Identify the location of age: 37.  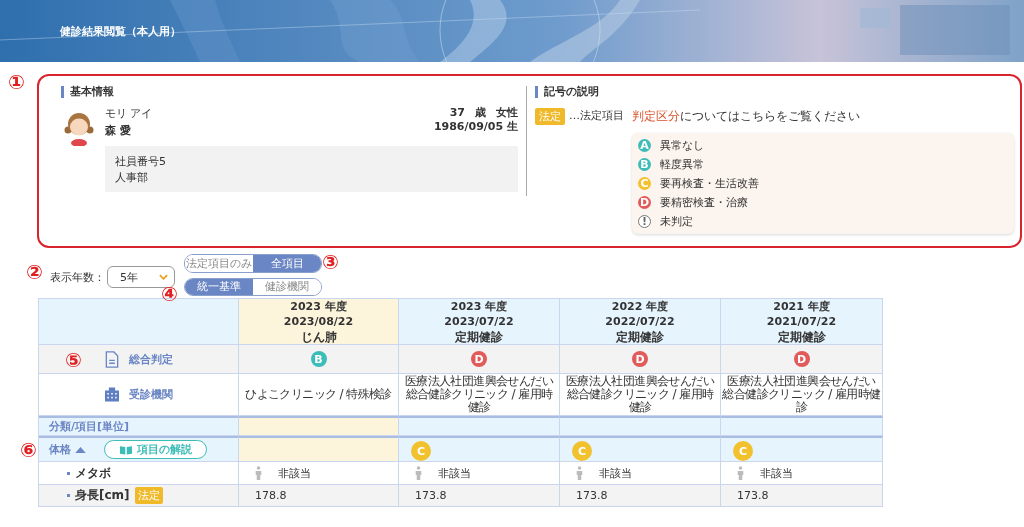
(457, 113).